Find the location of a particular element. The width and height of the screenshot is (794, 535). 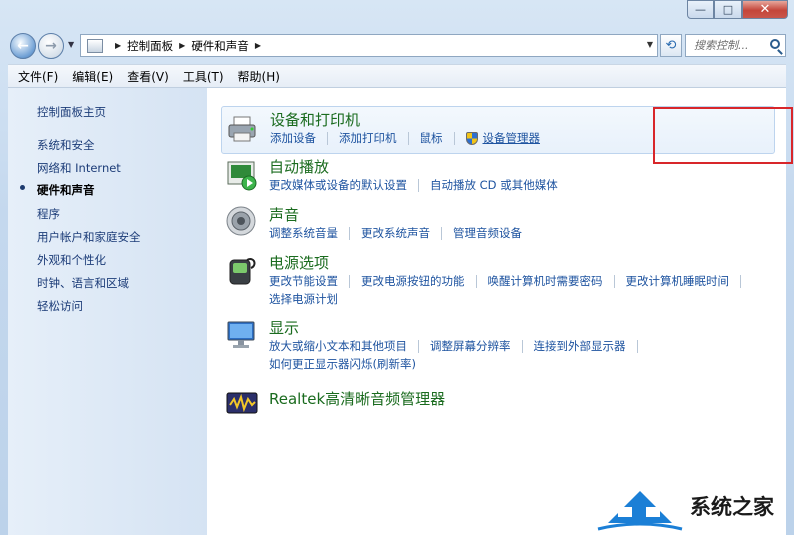

menu-tools: 工具(T) is located at coordinates (203, 76).